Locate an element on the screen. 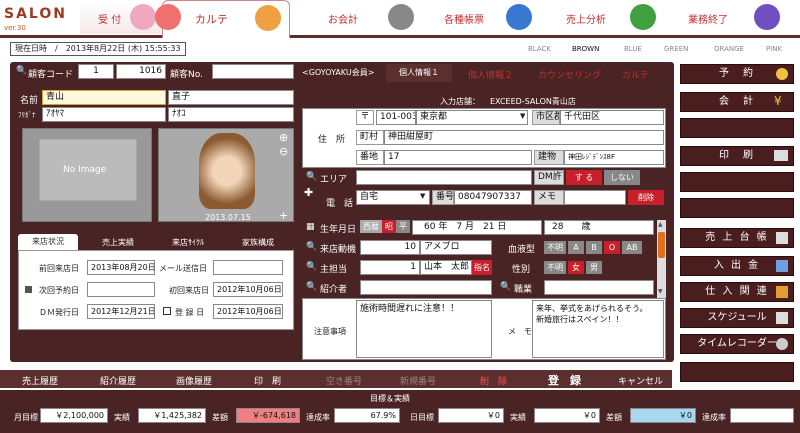 The height and width of the screenshot is (433, 800). add-photo-icon: + is located at coordinates (283, 215).